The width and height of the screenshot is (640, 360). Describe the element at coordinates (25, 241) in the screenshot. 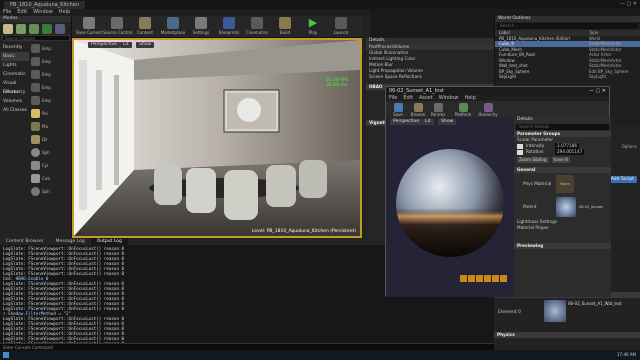

I see `tab-content-browser: Content Browser` at that location.